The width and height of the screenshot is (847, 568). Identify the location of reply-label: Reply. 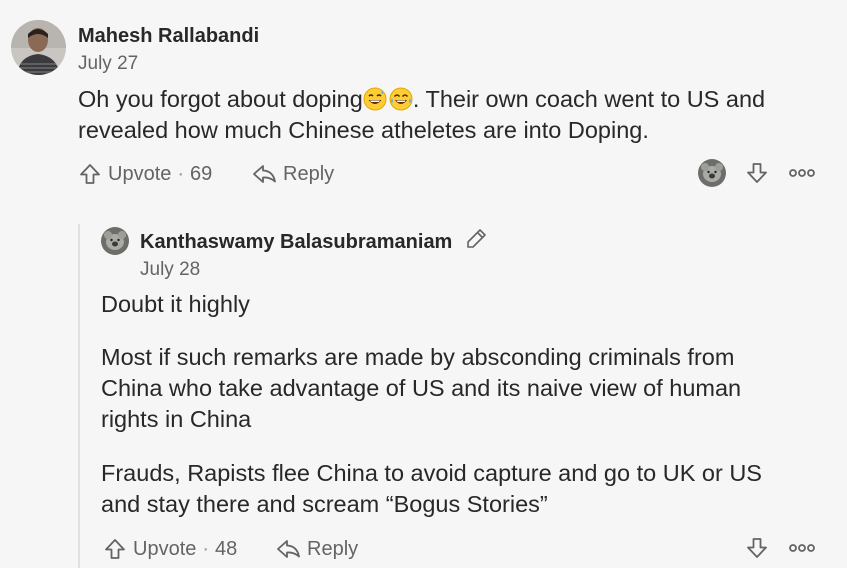
(309, 173).